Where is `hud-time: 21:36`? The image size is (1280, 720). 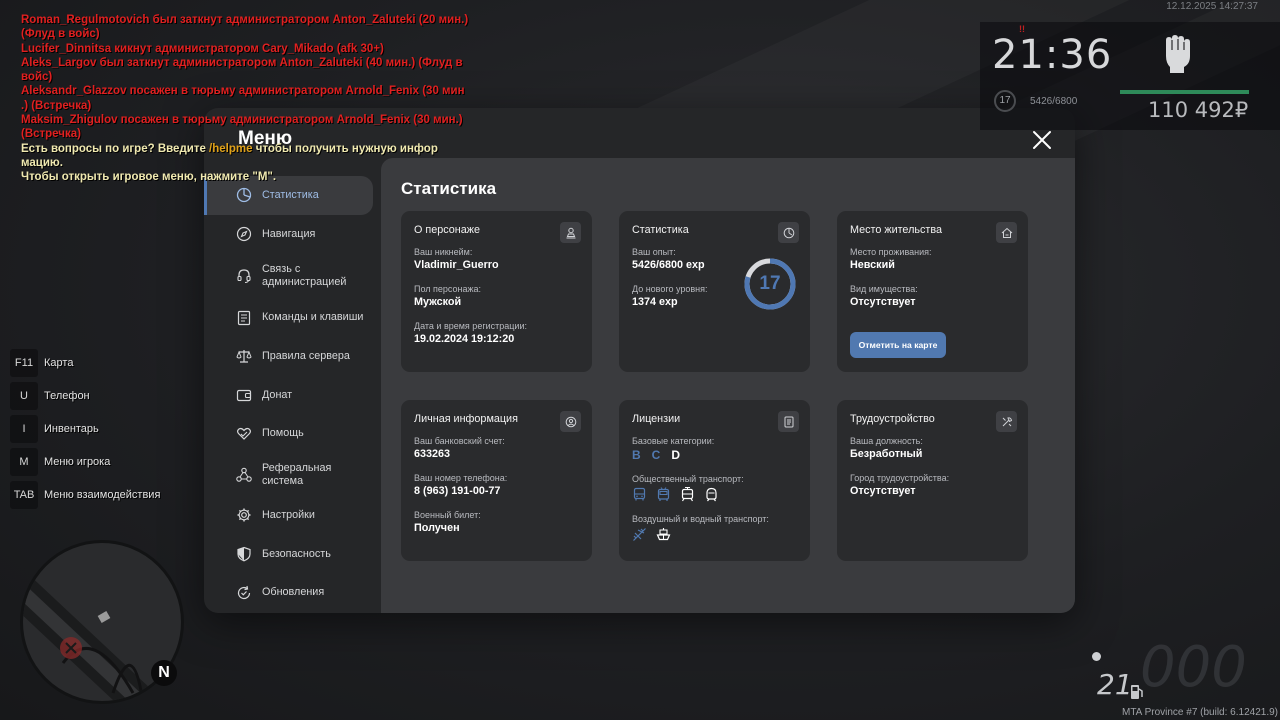 hud-time: 21:36 is located at coordinates (1052, 55).